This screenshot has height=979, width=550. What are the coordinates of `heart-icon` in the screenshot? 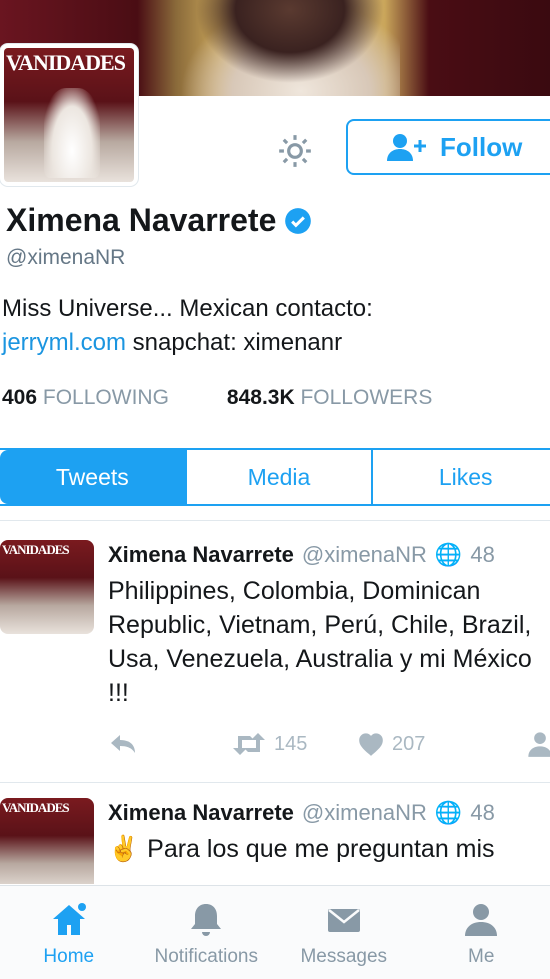 It's located at (371, 744).